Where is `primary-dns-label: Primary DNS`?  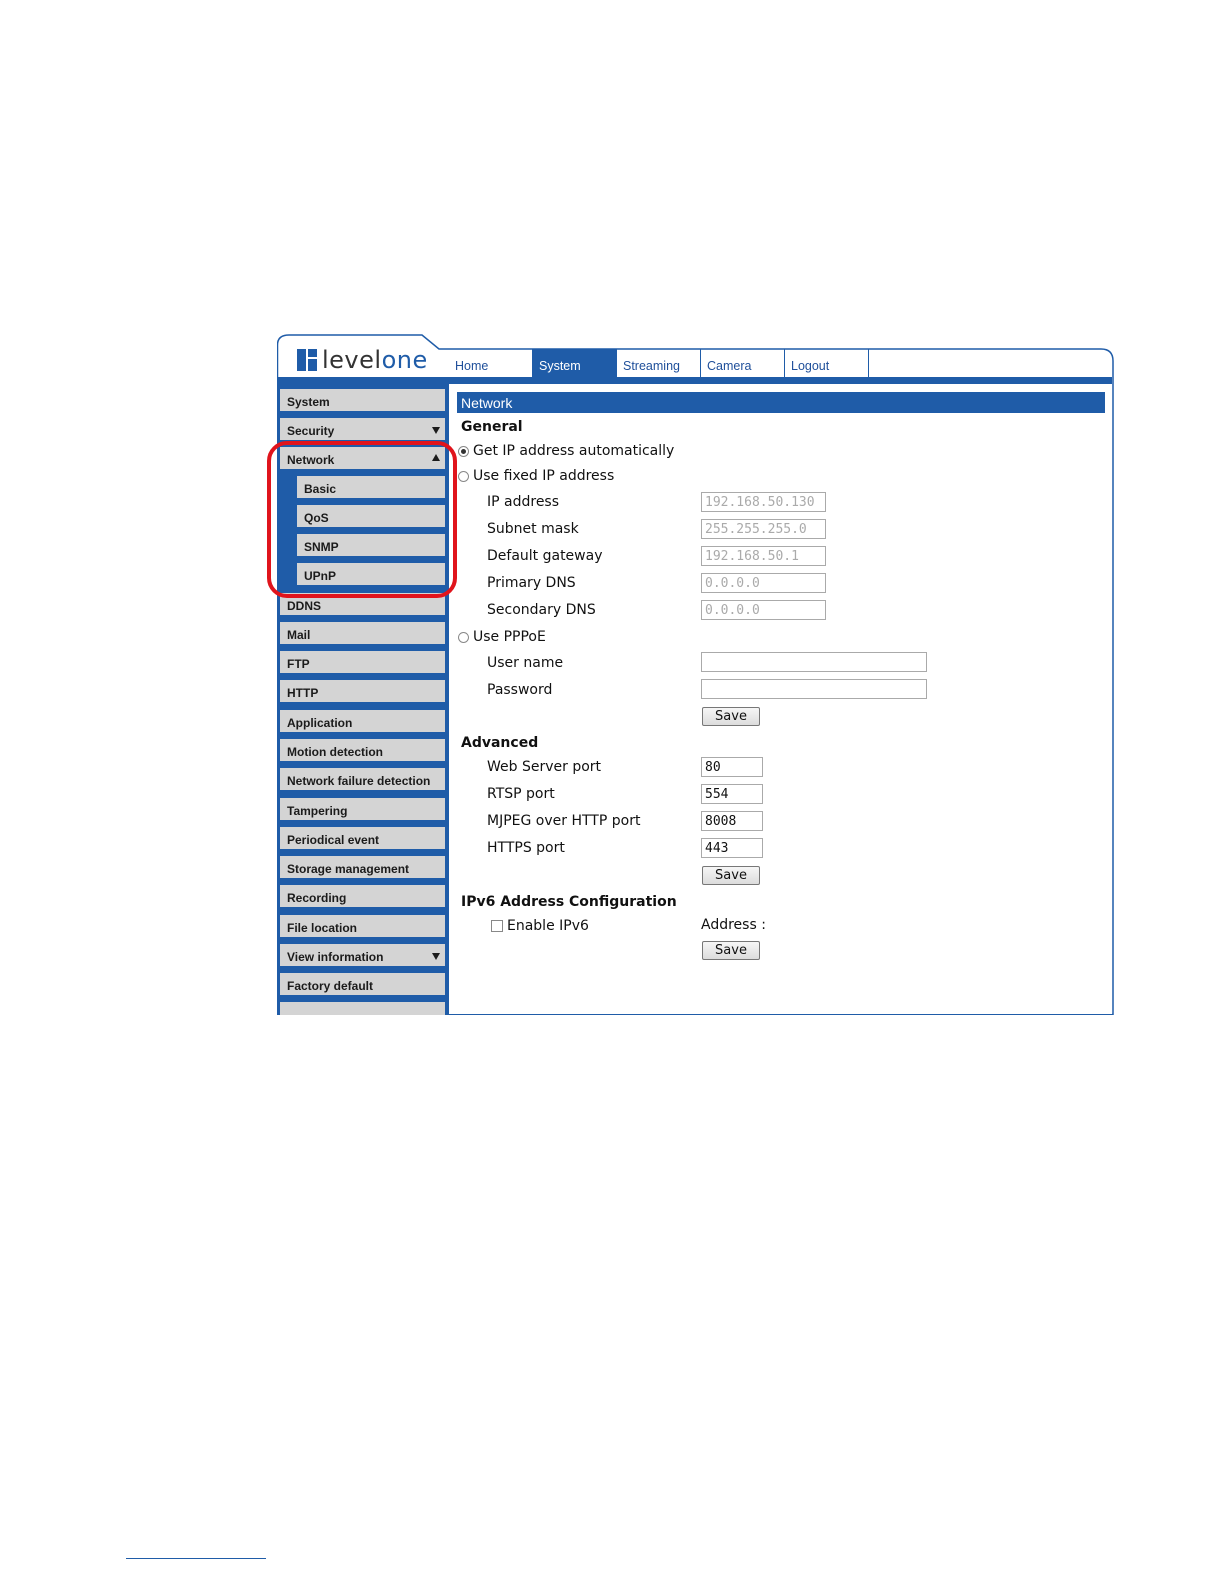 primary-dns-label: Primary DNS is located at coordinates (531, 583).